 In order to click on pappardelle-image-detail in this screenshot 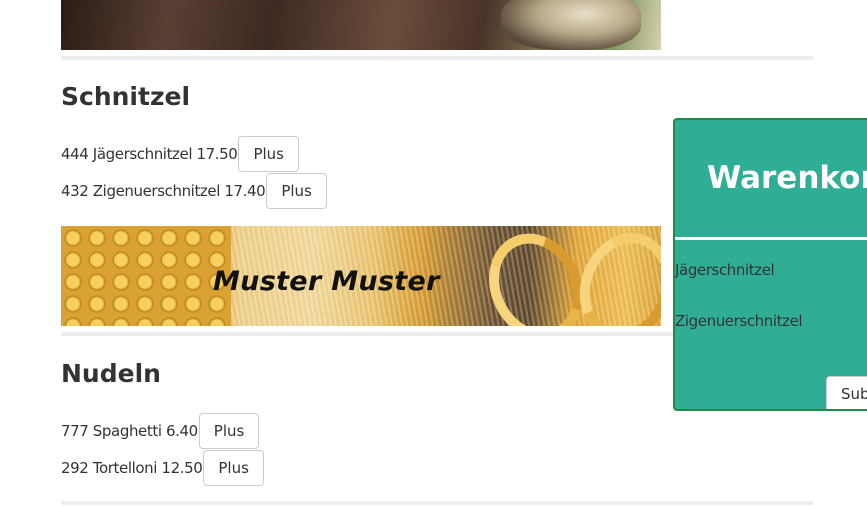, I will do `click(536, 276)`.